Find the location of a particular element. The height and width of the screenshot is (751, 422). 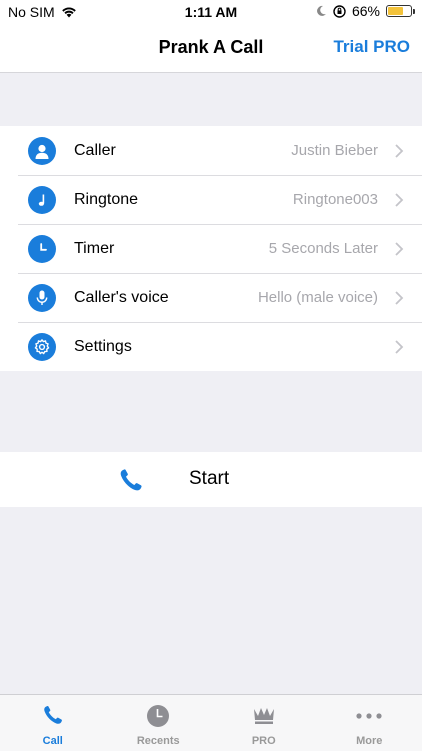

tab-bar: Call Recents PRO More is located at coordinates (211, 722).